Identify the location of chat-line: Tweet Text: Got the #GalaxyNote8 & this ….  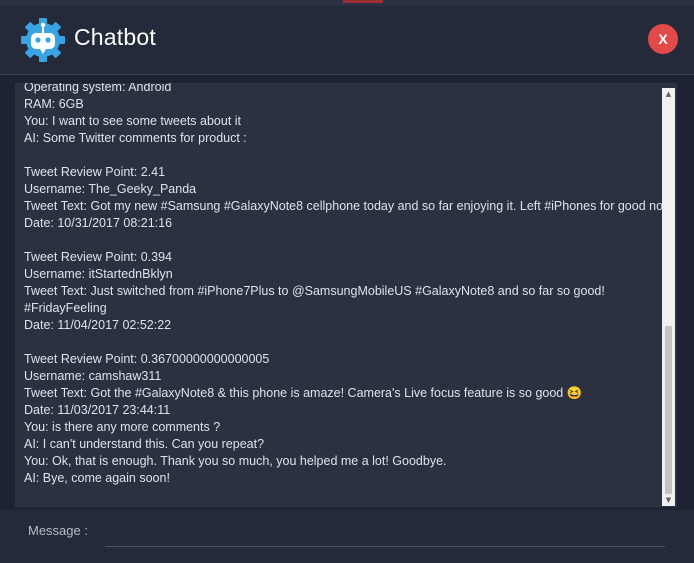
(303, 393).